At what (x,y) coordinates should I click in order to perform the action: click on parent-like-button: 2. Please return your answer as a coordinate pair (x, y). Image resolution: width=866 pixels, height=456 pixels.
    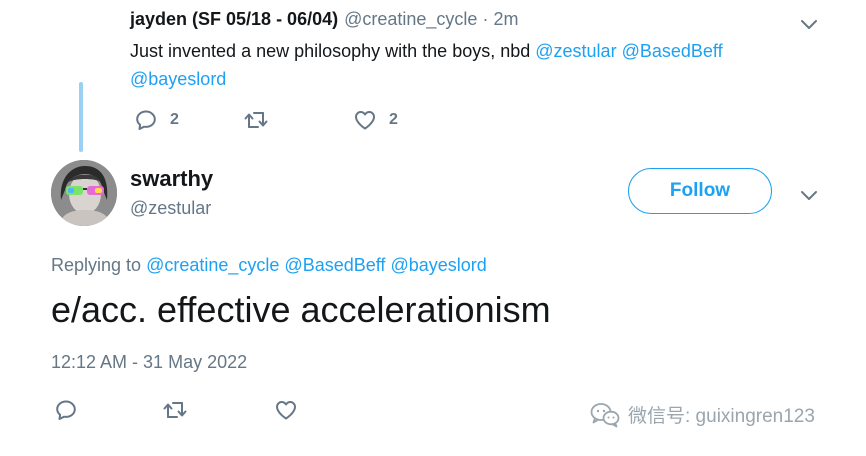
    Looking at the image, I should click on (375, 120).